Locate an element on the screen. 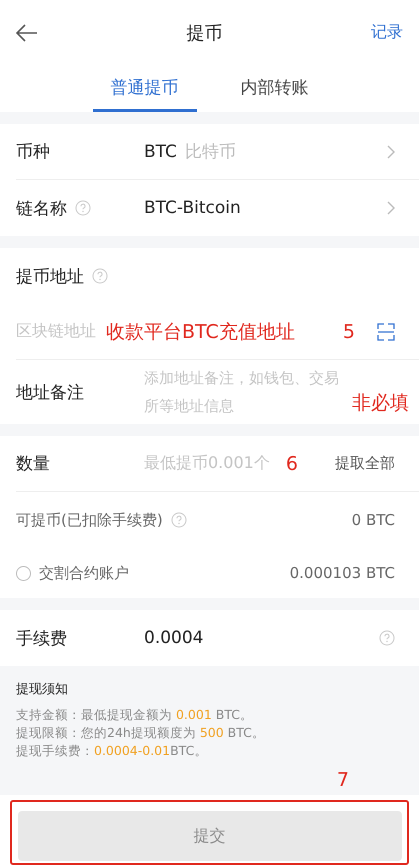 The width and height of the screenshot is (419, 867). withdraw-all-button: 提取全部 is located at coordinates (365, 463).